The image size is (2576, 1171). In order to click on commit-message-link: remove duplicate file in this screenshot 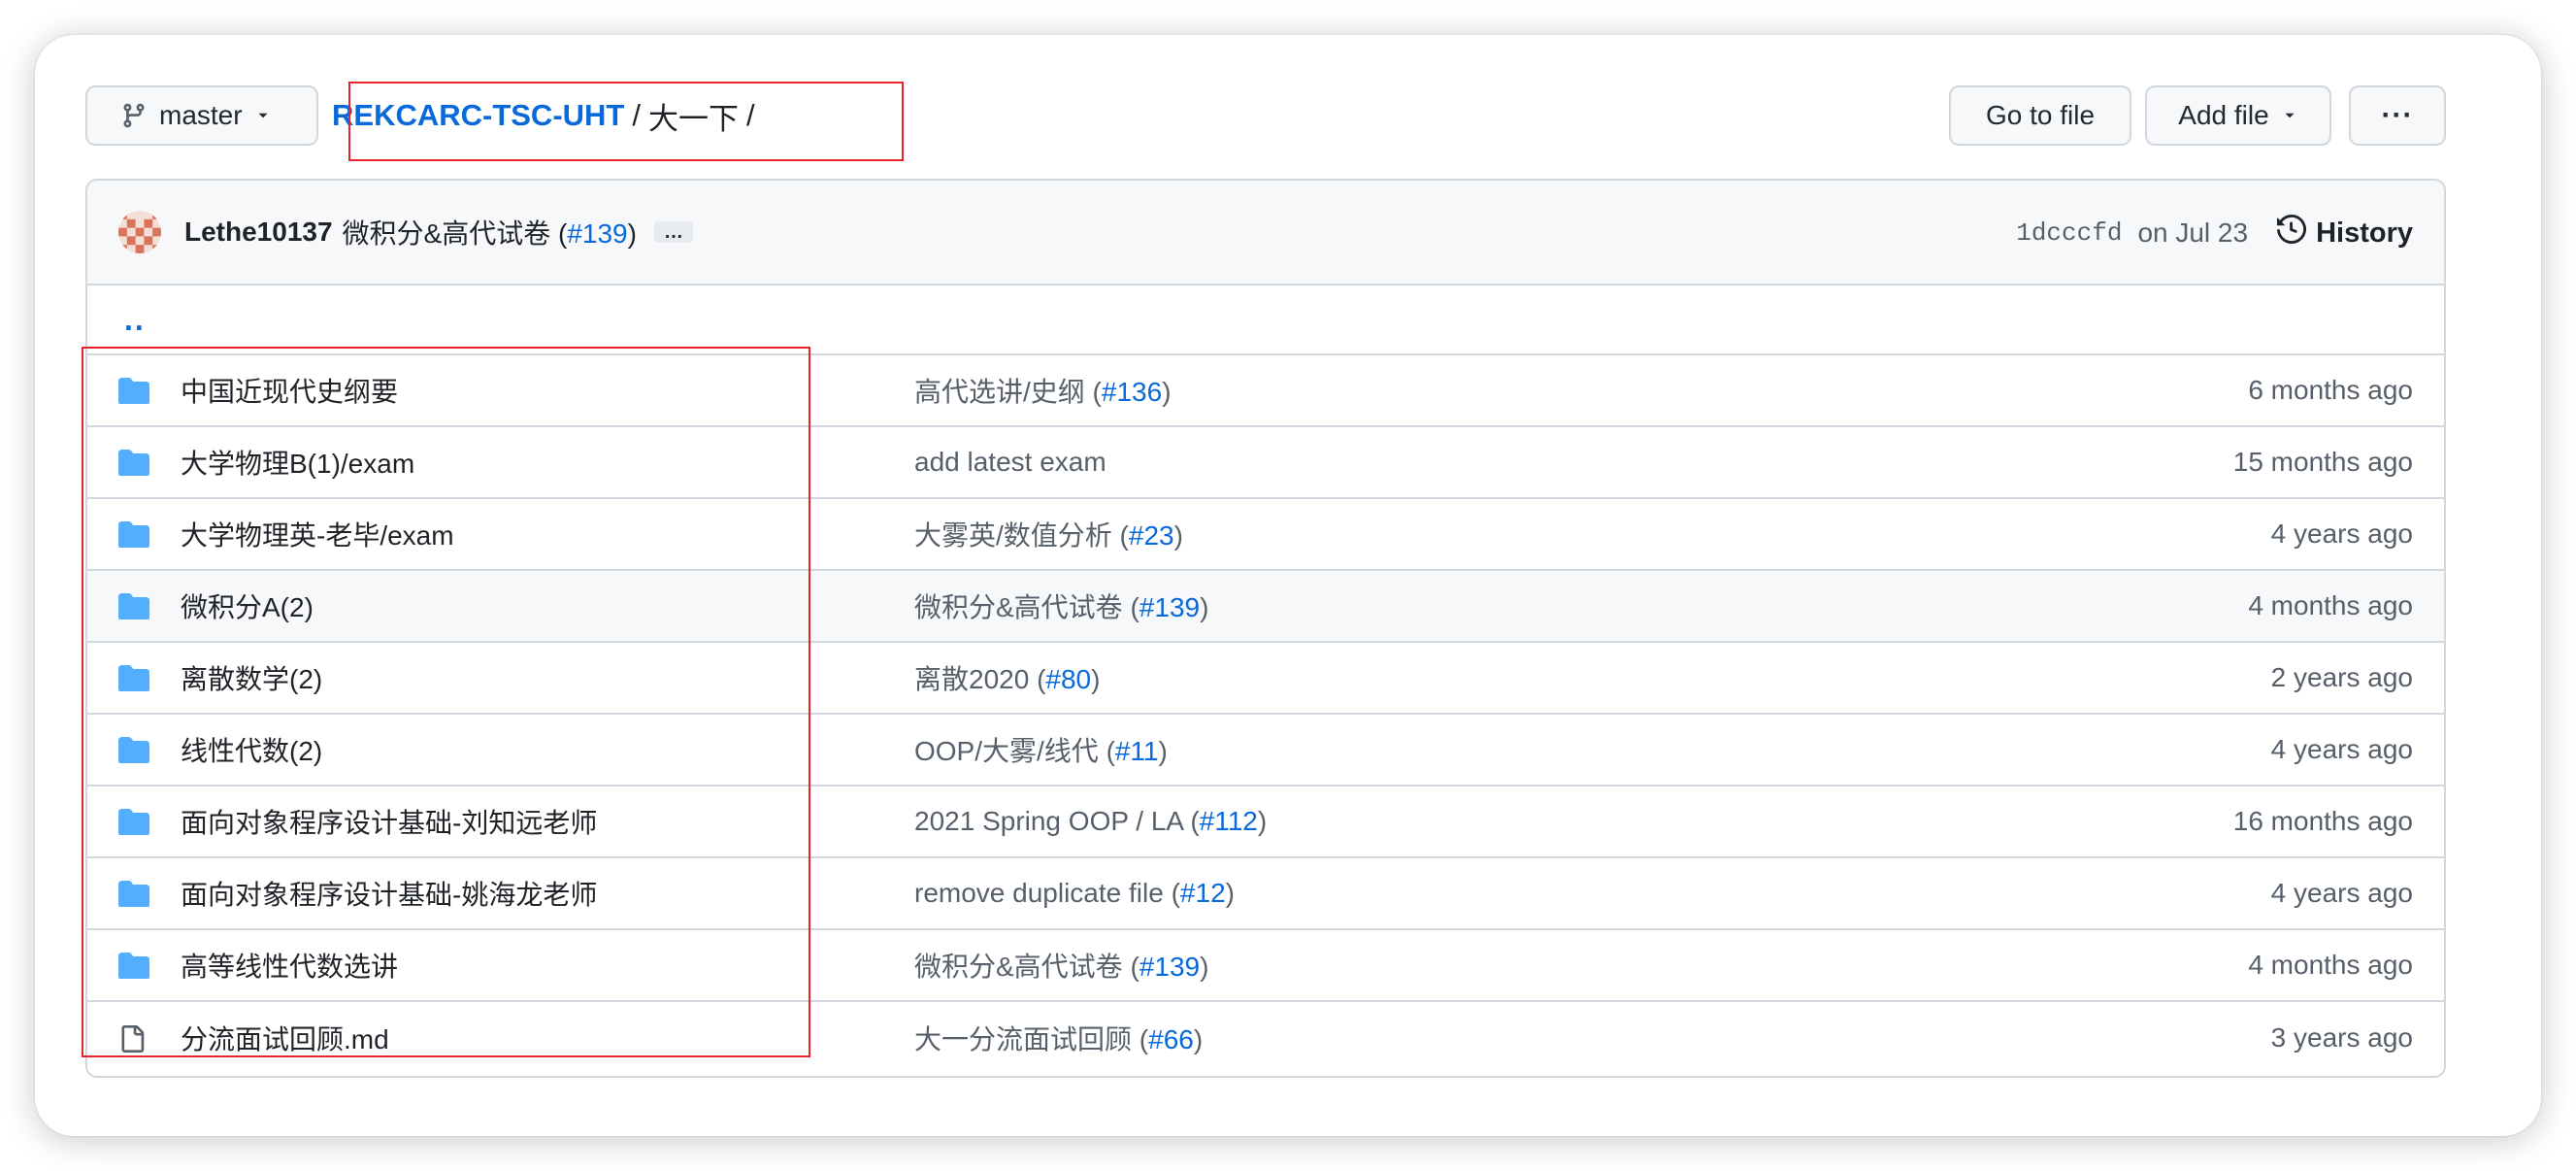, I will do `click(1039, 893)`.